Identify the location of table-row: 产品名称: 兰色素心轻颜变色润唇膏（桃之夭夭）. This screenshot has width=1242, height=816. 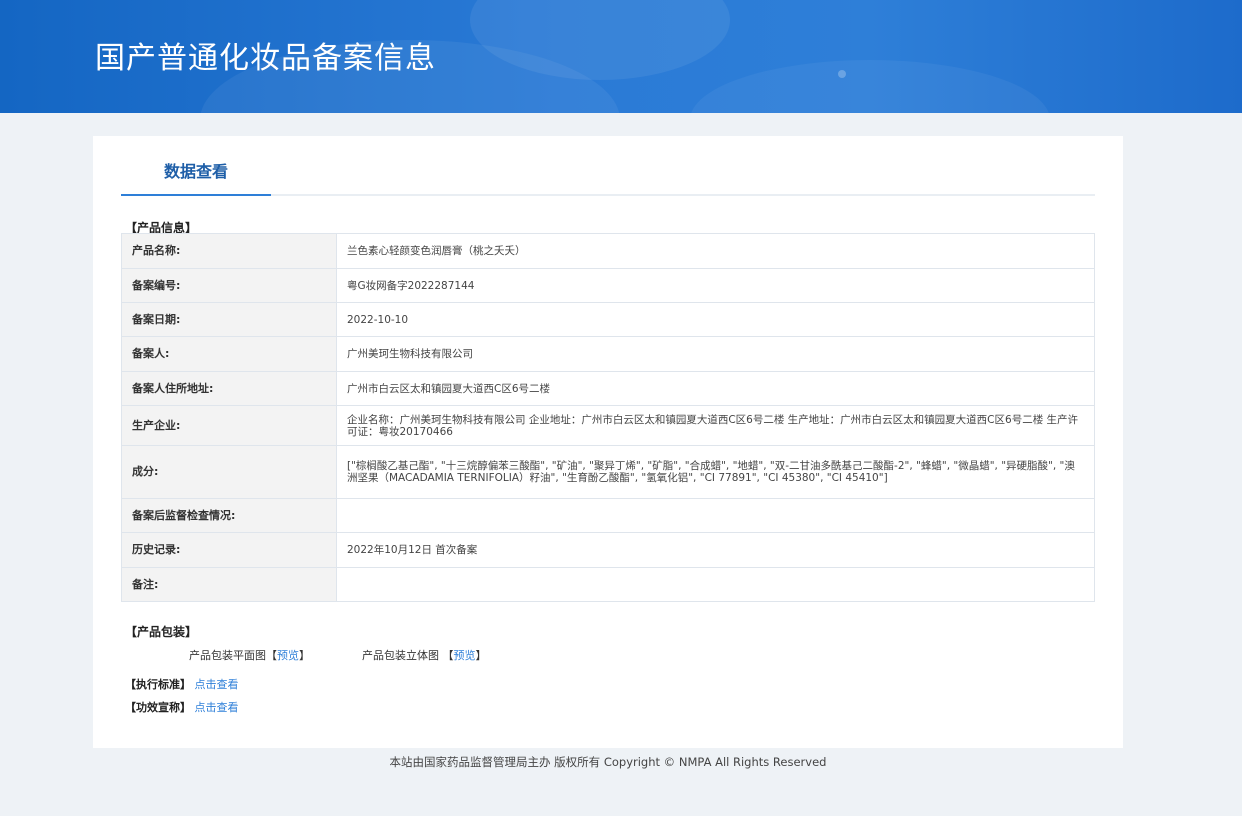
(608, 251).